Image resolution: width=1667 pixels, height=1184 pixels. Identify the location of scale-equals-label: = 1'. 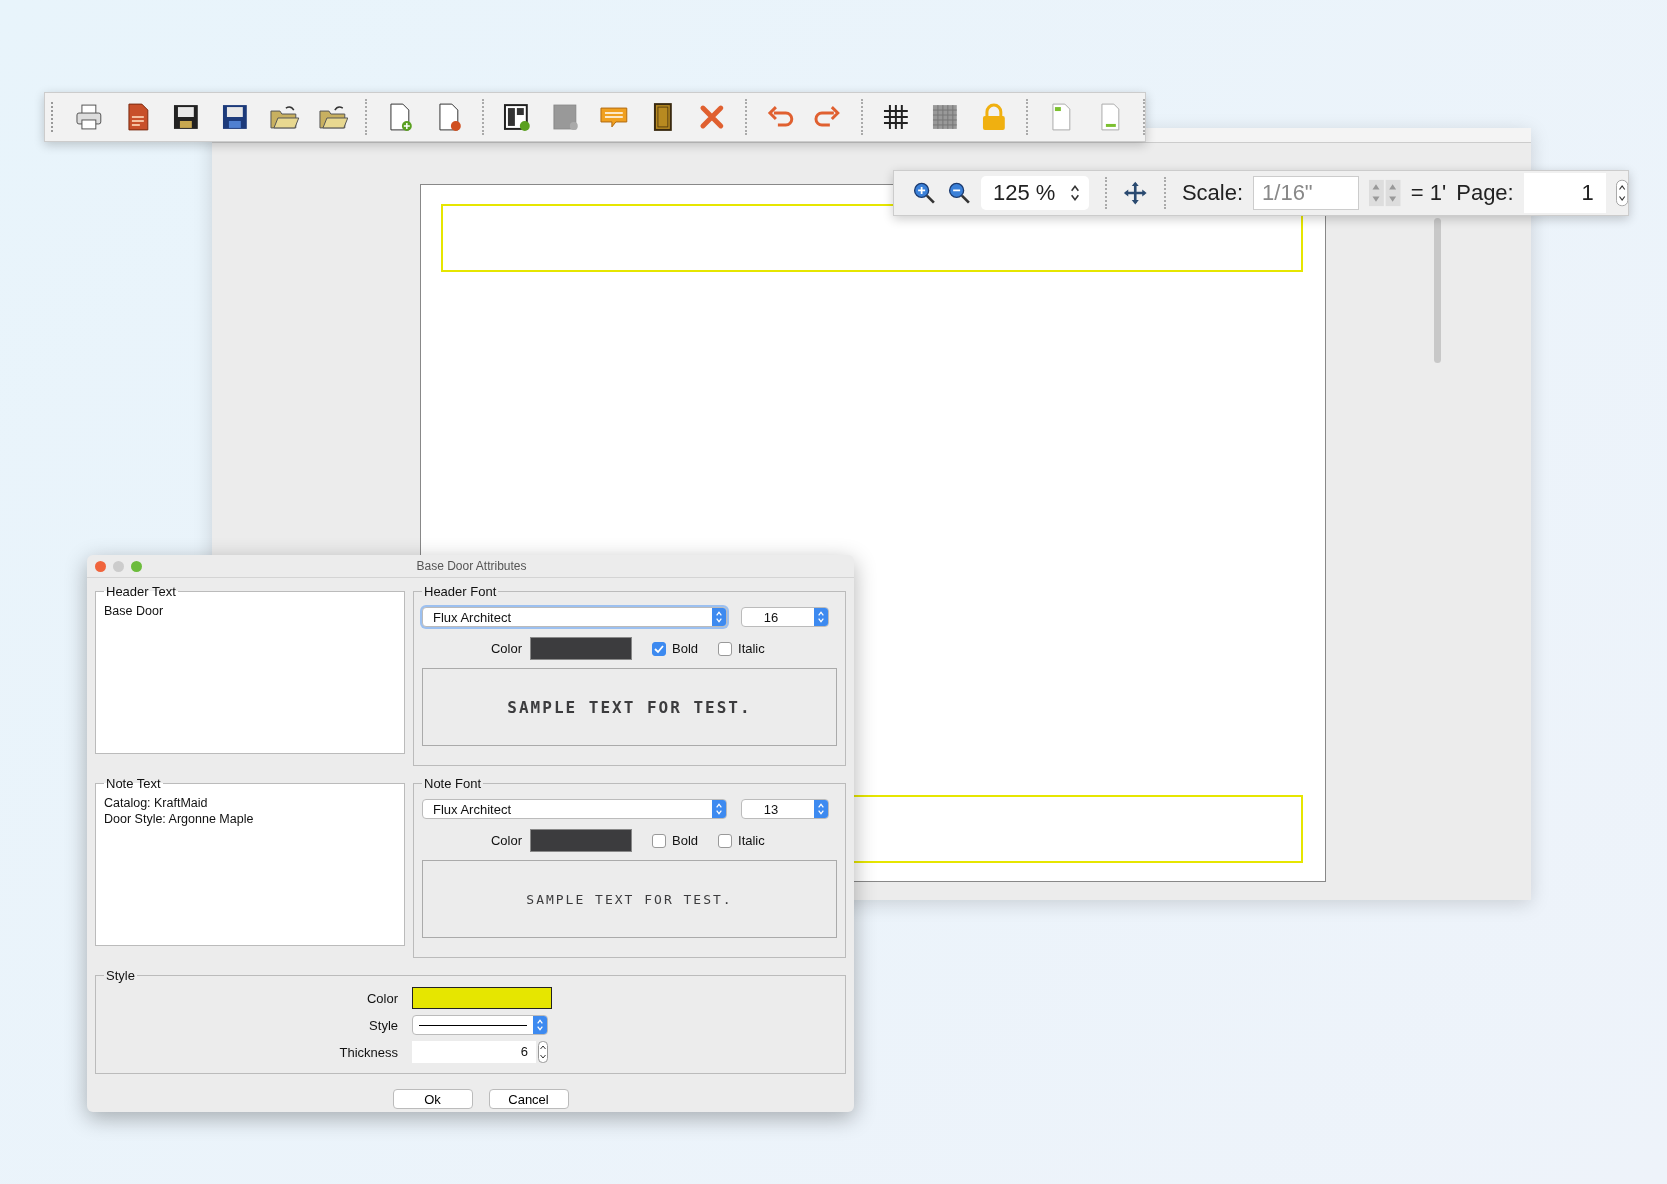
(1428, 193).